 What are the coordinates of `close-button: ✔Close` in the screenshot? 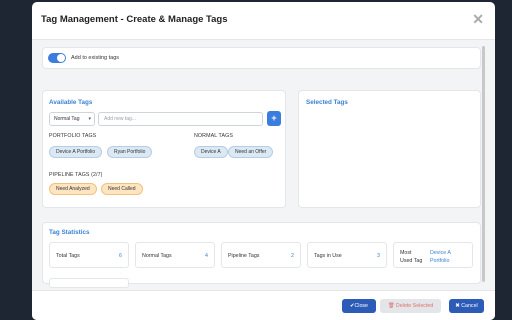 It's located at (359, 306).